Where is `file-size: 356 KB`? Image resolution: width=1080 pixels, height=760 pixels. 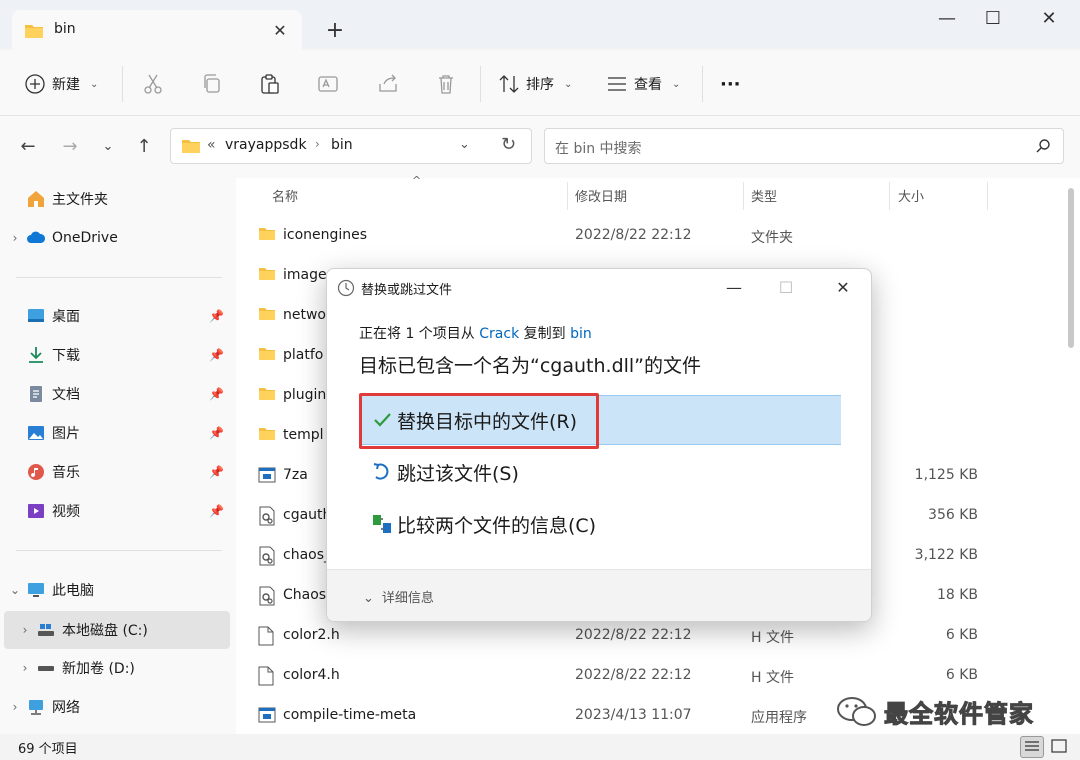
file-size: 356 KB is located at coordinates (953, 515).